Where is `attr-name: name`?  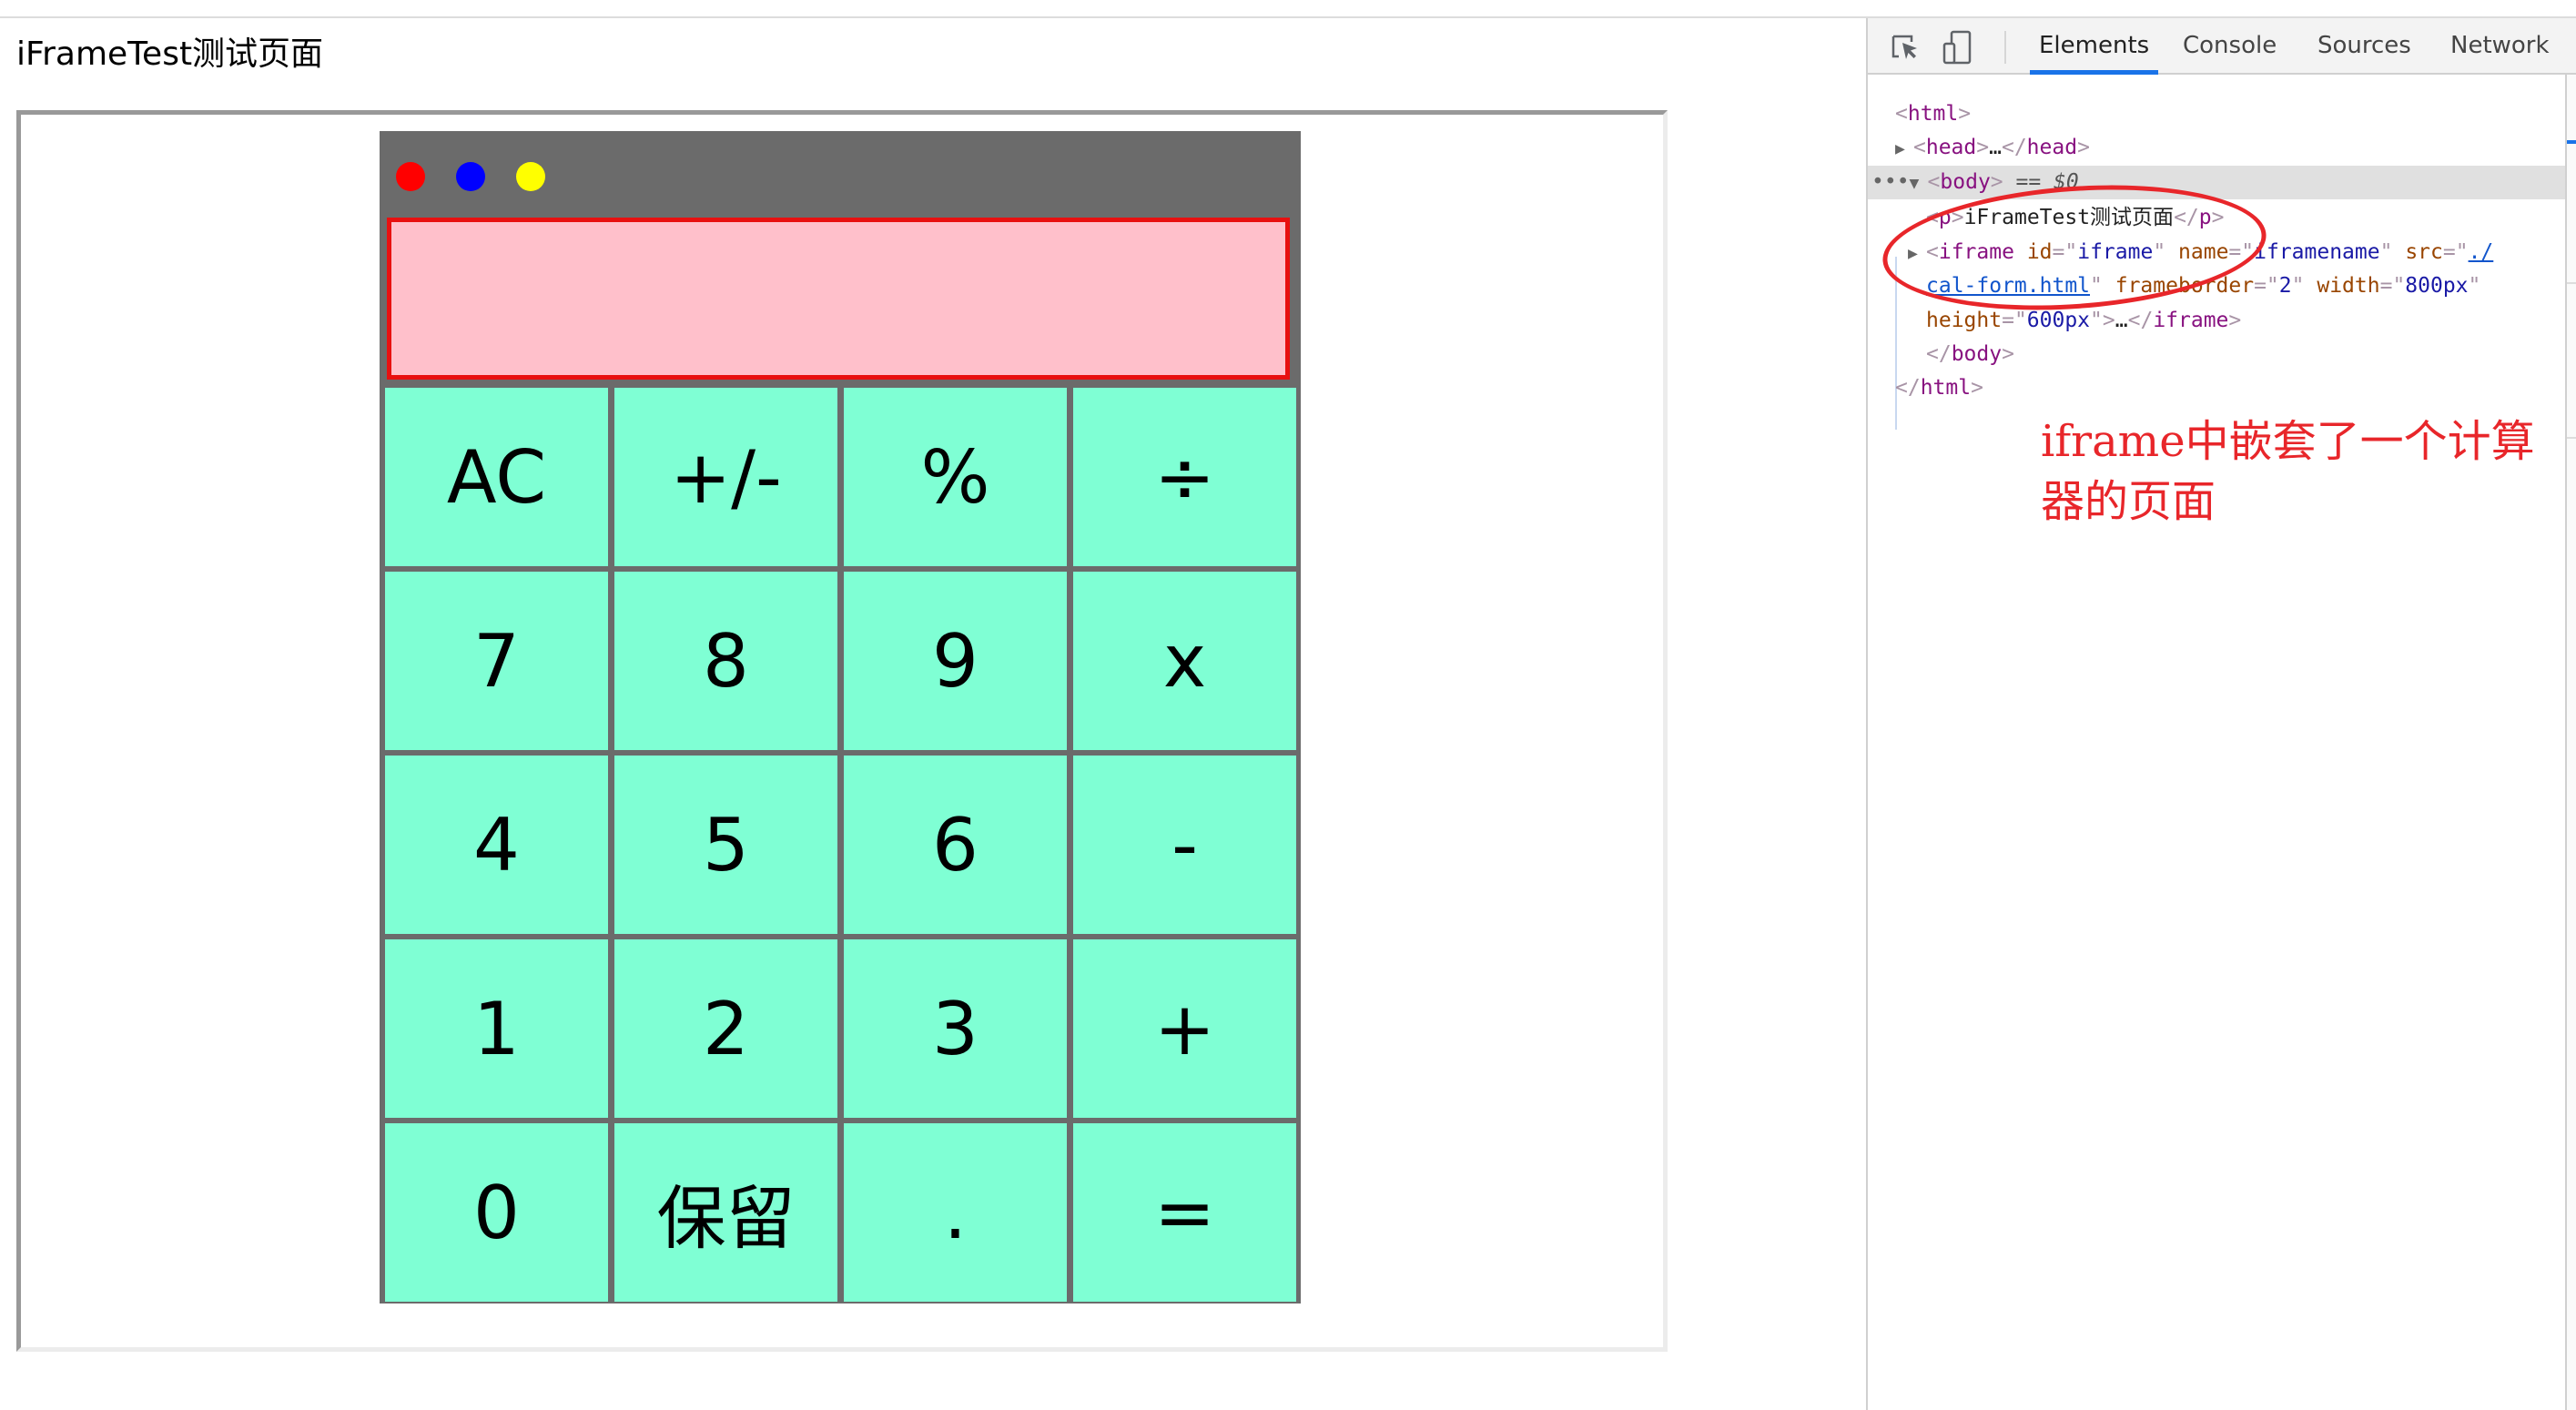
attr-name: name is located at coordinates (2203, 252).